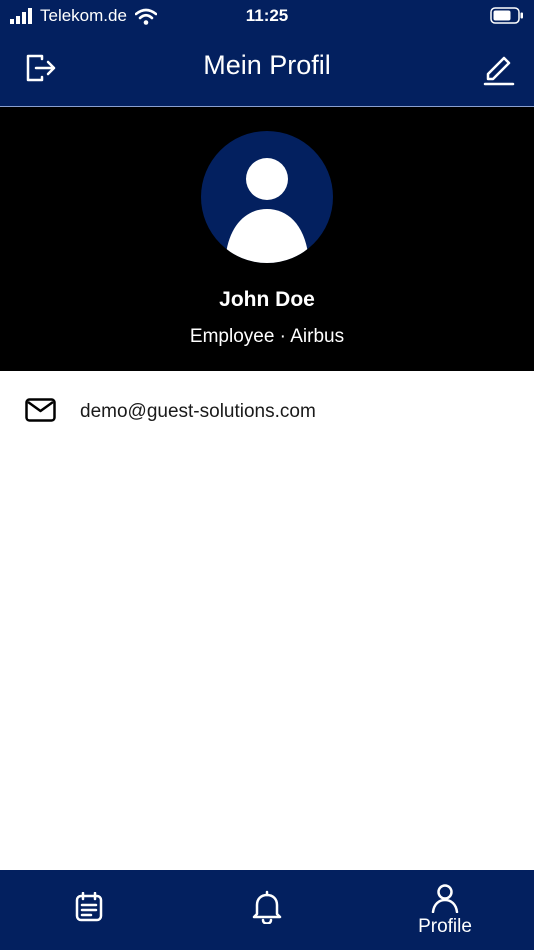 The image size is (534, 950). I want to click on app-header: Mein Profil, so click(267, 68).